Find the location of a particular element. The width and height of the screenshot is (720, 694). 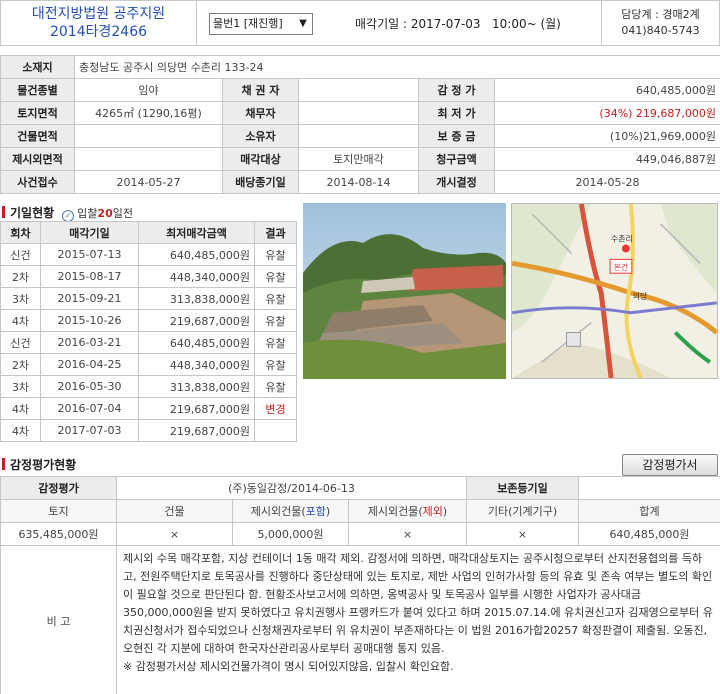

table-row: 4차 2015-10-26 219,687,000원 유찰 is located at coordinates (148, 320).